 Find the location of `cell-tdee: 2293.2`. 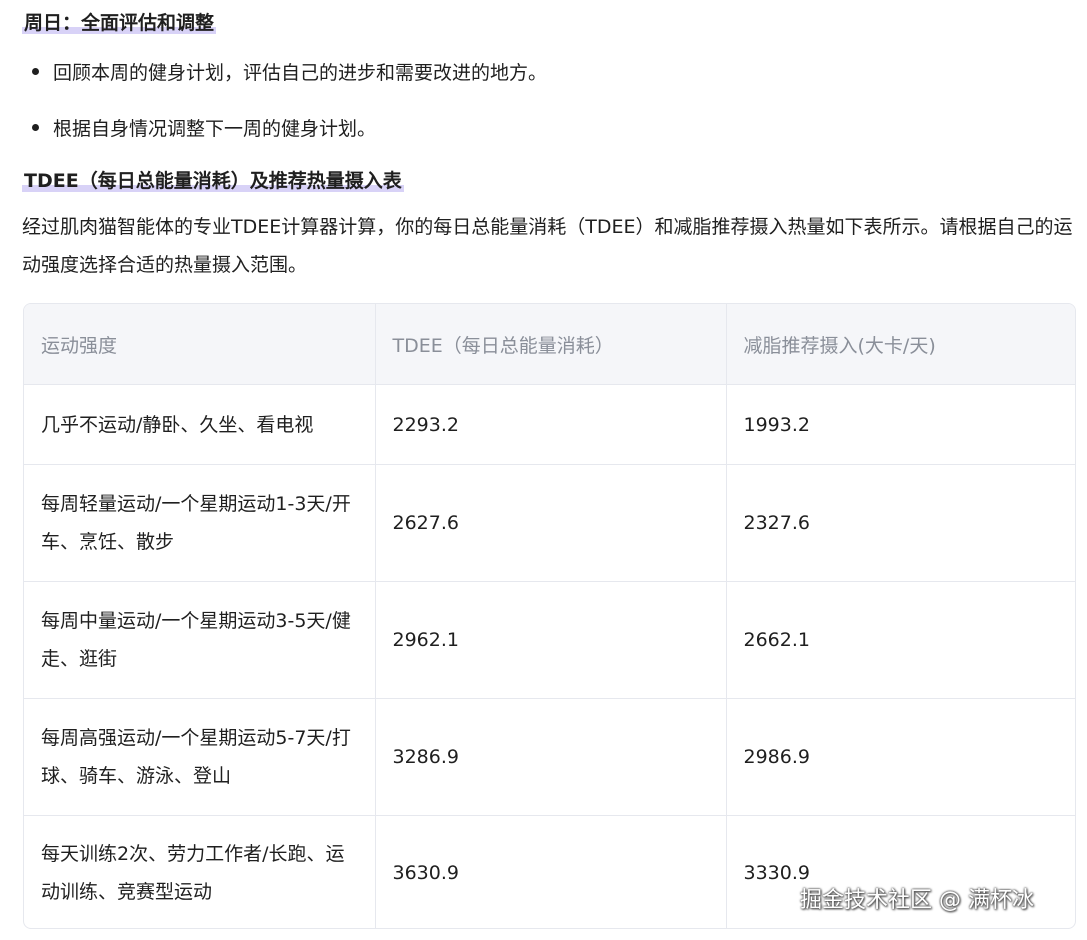

cell-tdee: 2293.2 is located at coordinates (551, 424).